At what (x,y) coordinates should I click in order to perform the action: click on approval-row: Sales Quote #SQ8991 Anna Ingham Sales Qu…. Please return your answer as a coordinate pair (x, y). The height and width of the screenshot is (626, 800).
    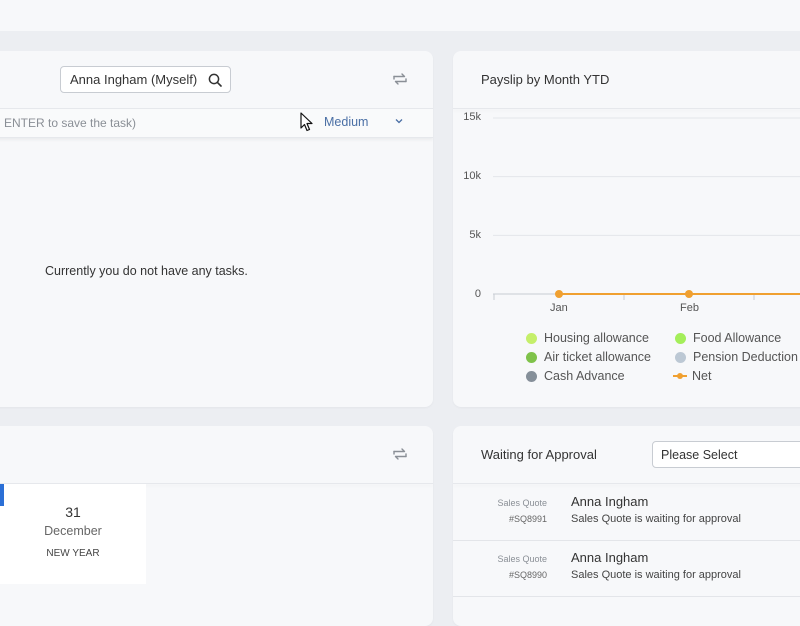
    Looking at the image, I should click on (626, 512).